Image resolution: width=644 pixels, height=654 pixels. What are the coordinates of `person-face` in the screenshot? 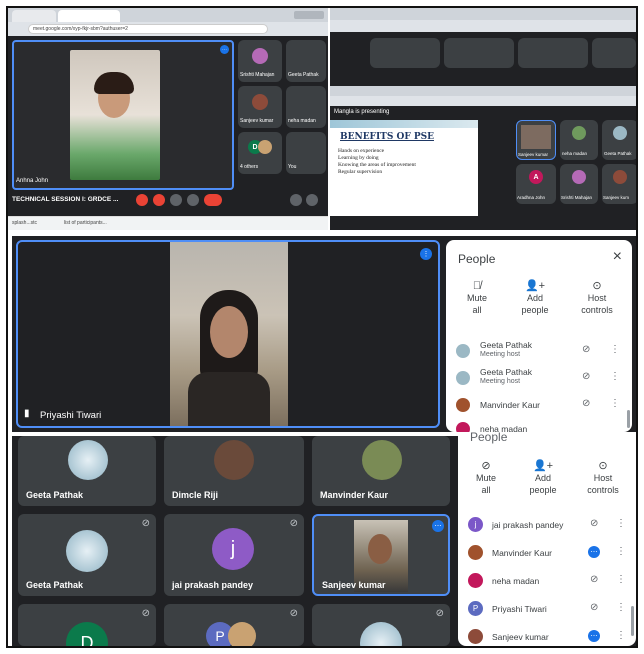 It's located at (380, 549).